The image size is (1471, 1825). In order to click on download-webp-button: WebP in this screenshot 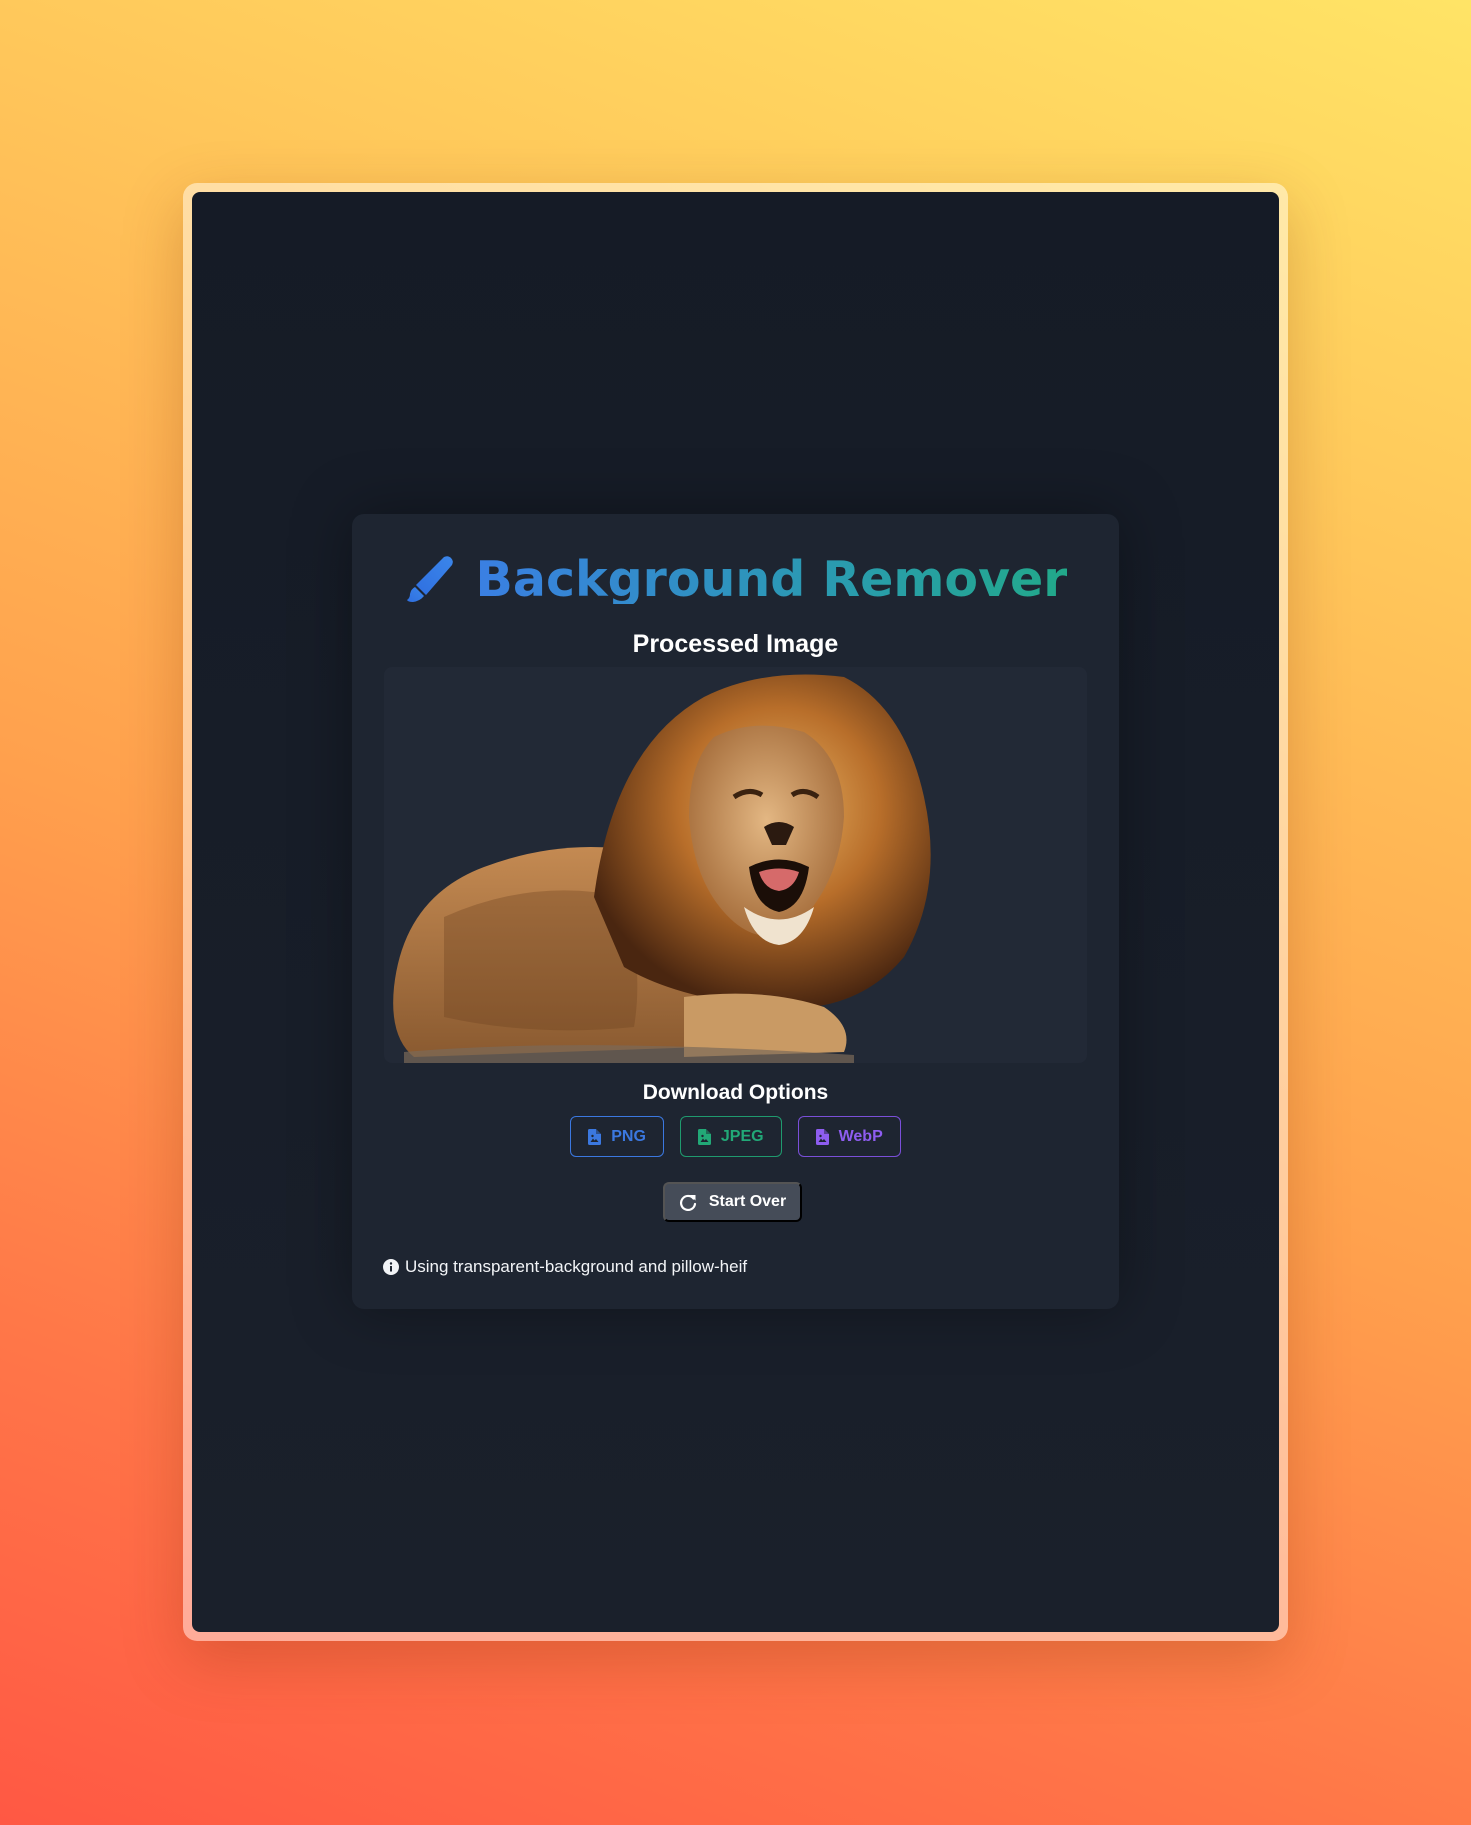, I will do `click(849, 1136)`.